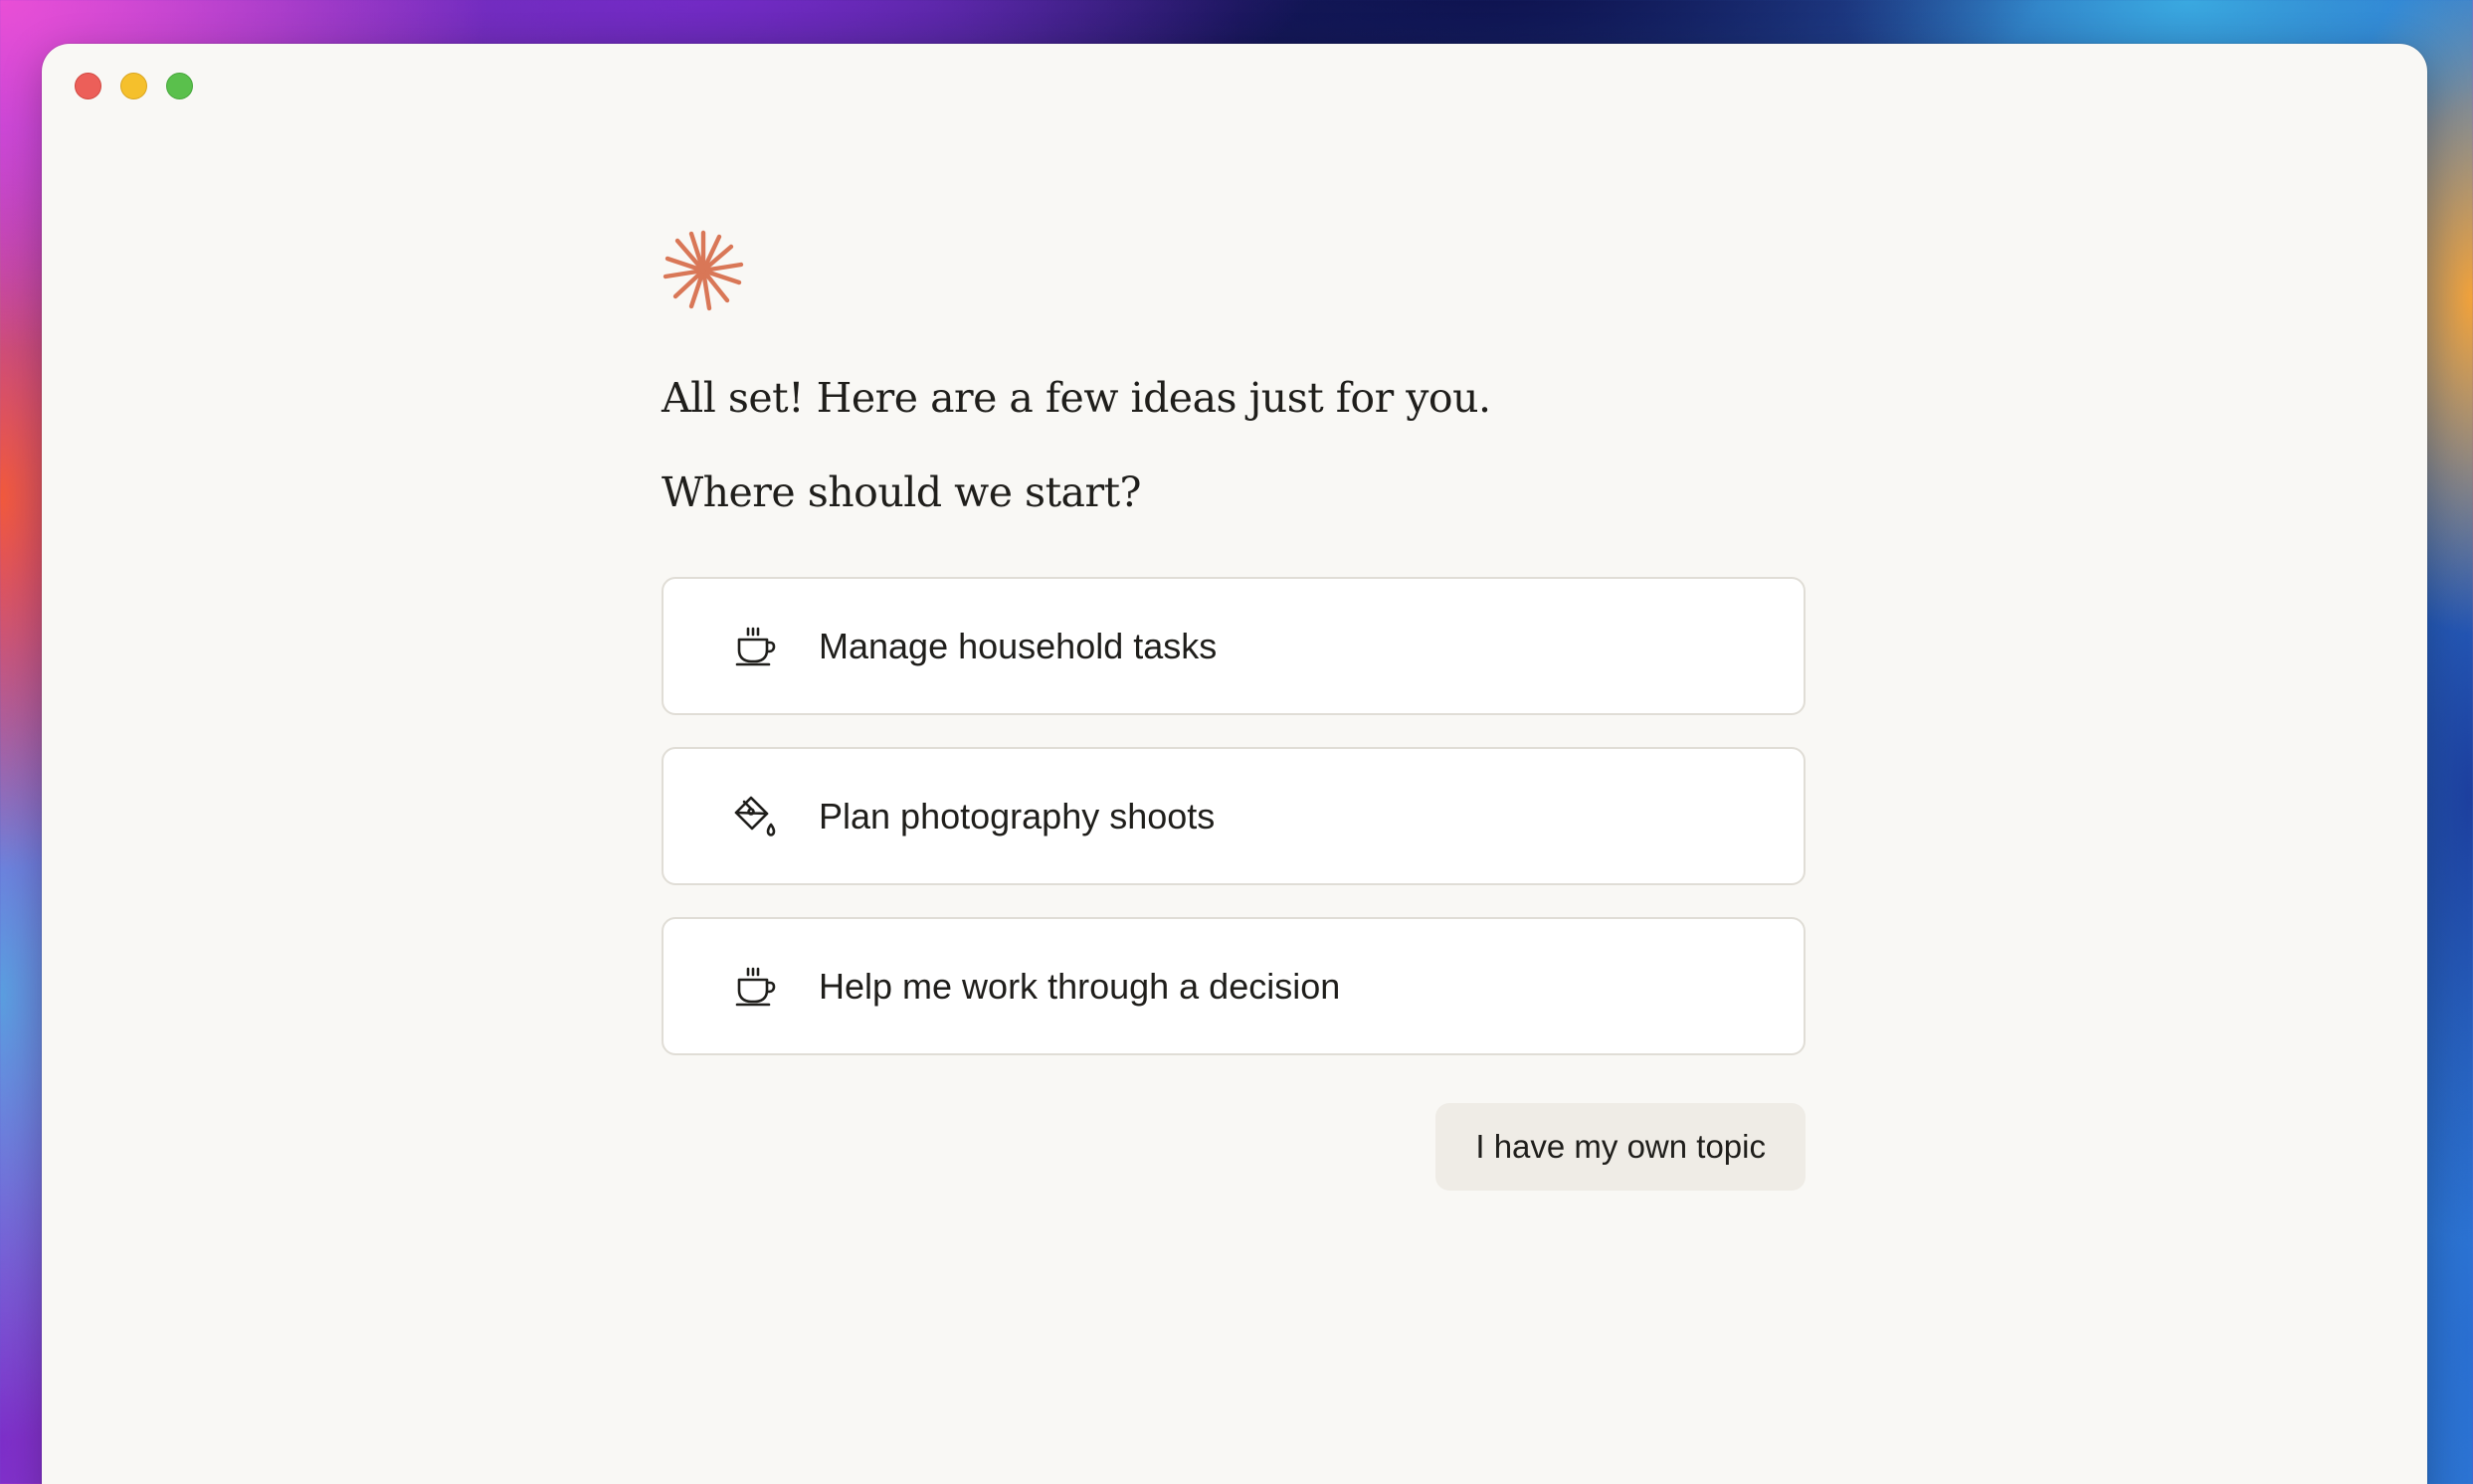 Image resolution: width=2473 pixels, height=1484 pixels. What do you see at coordinates (1234, 1147) in the screenshot?
I see `own-topic-row: I have my own topic` at bounding box center [1234, 1147].